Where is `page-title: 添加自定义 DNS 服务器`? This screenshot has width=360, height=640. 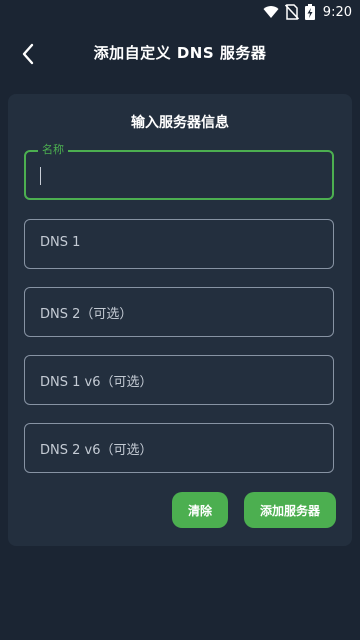 page-title: 添加自定义 DNS 服务器 is located at coordinates (180, 53).